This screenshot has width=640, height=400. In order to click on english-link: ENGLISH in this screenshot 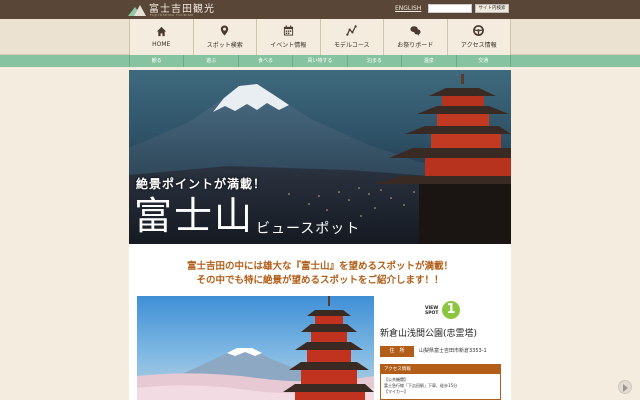, I will do `click(408, 8)`.